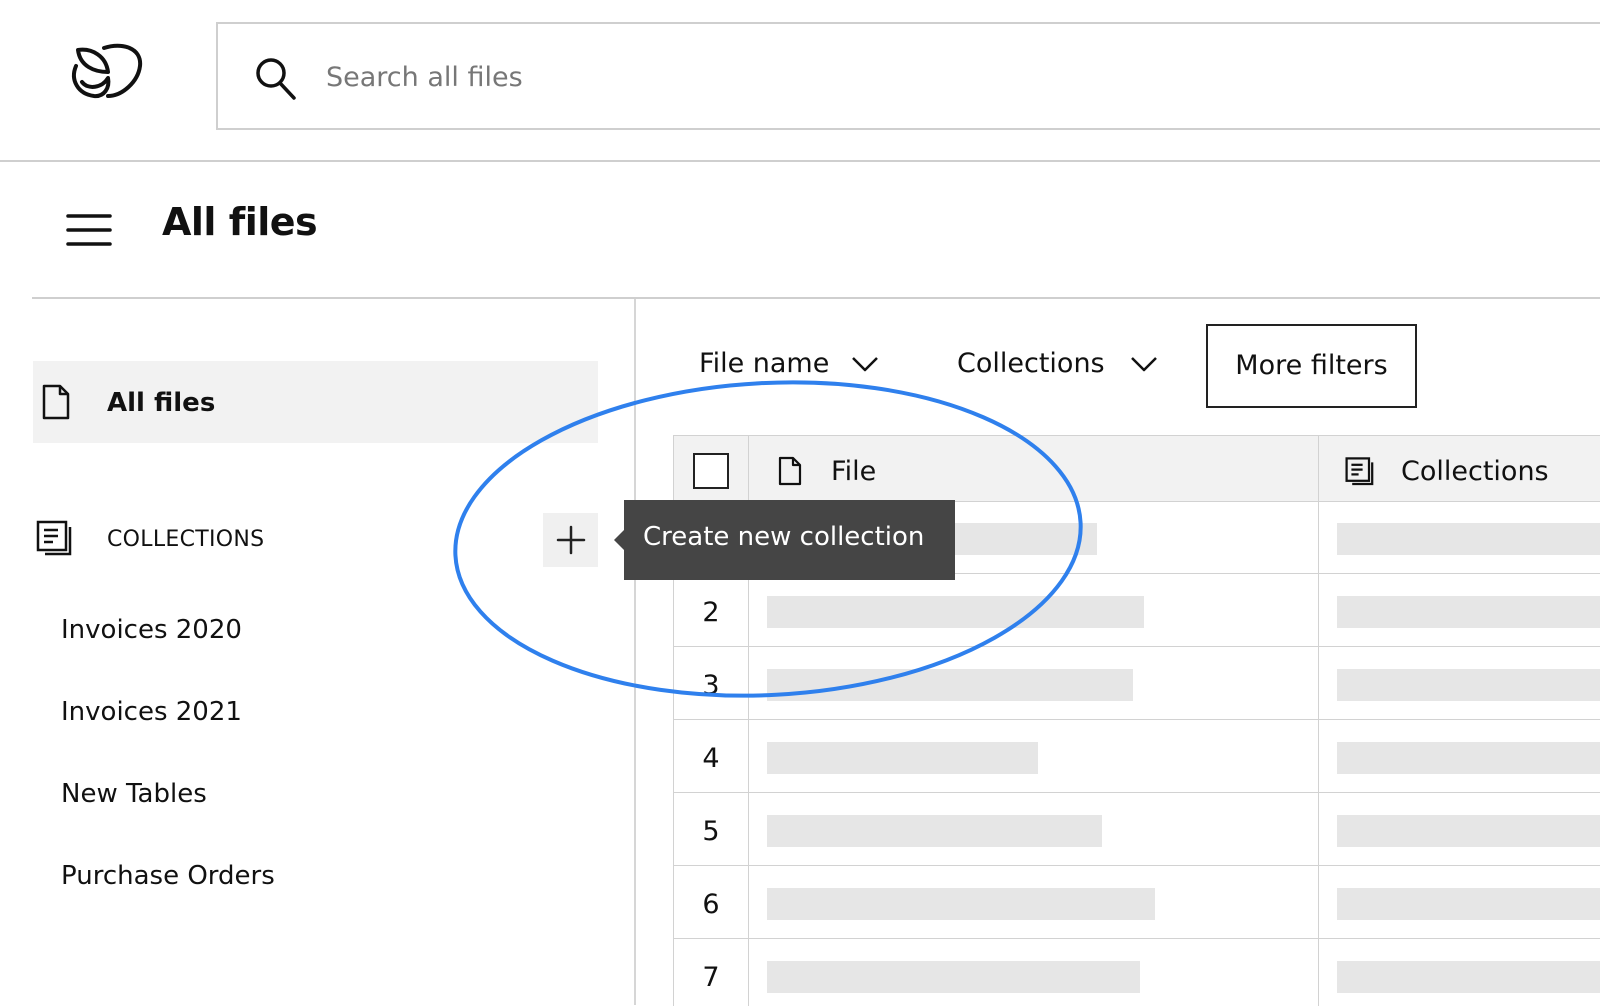 The height and width of the screenshot is (1006, 1600). What do you see at coordinates (711, 471) in the screenshot?
I see `select-all-checkbox` at bounding box center [711, 471].